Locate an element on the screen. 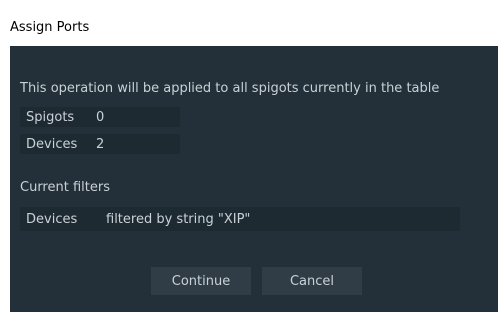 This screenshot has height=312, width=498. spigots-value: 0 is located at coordinates (100, 117).